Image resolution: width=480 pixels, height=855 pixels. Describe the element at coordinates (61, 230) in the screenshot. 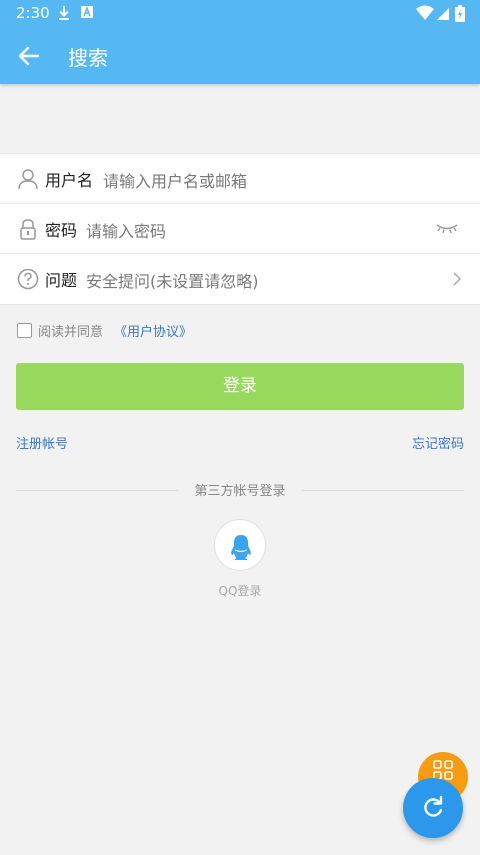

I see `password-label: 密码` at that location.